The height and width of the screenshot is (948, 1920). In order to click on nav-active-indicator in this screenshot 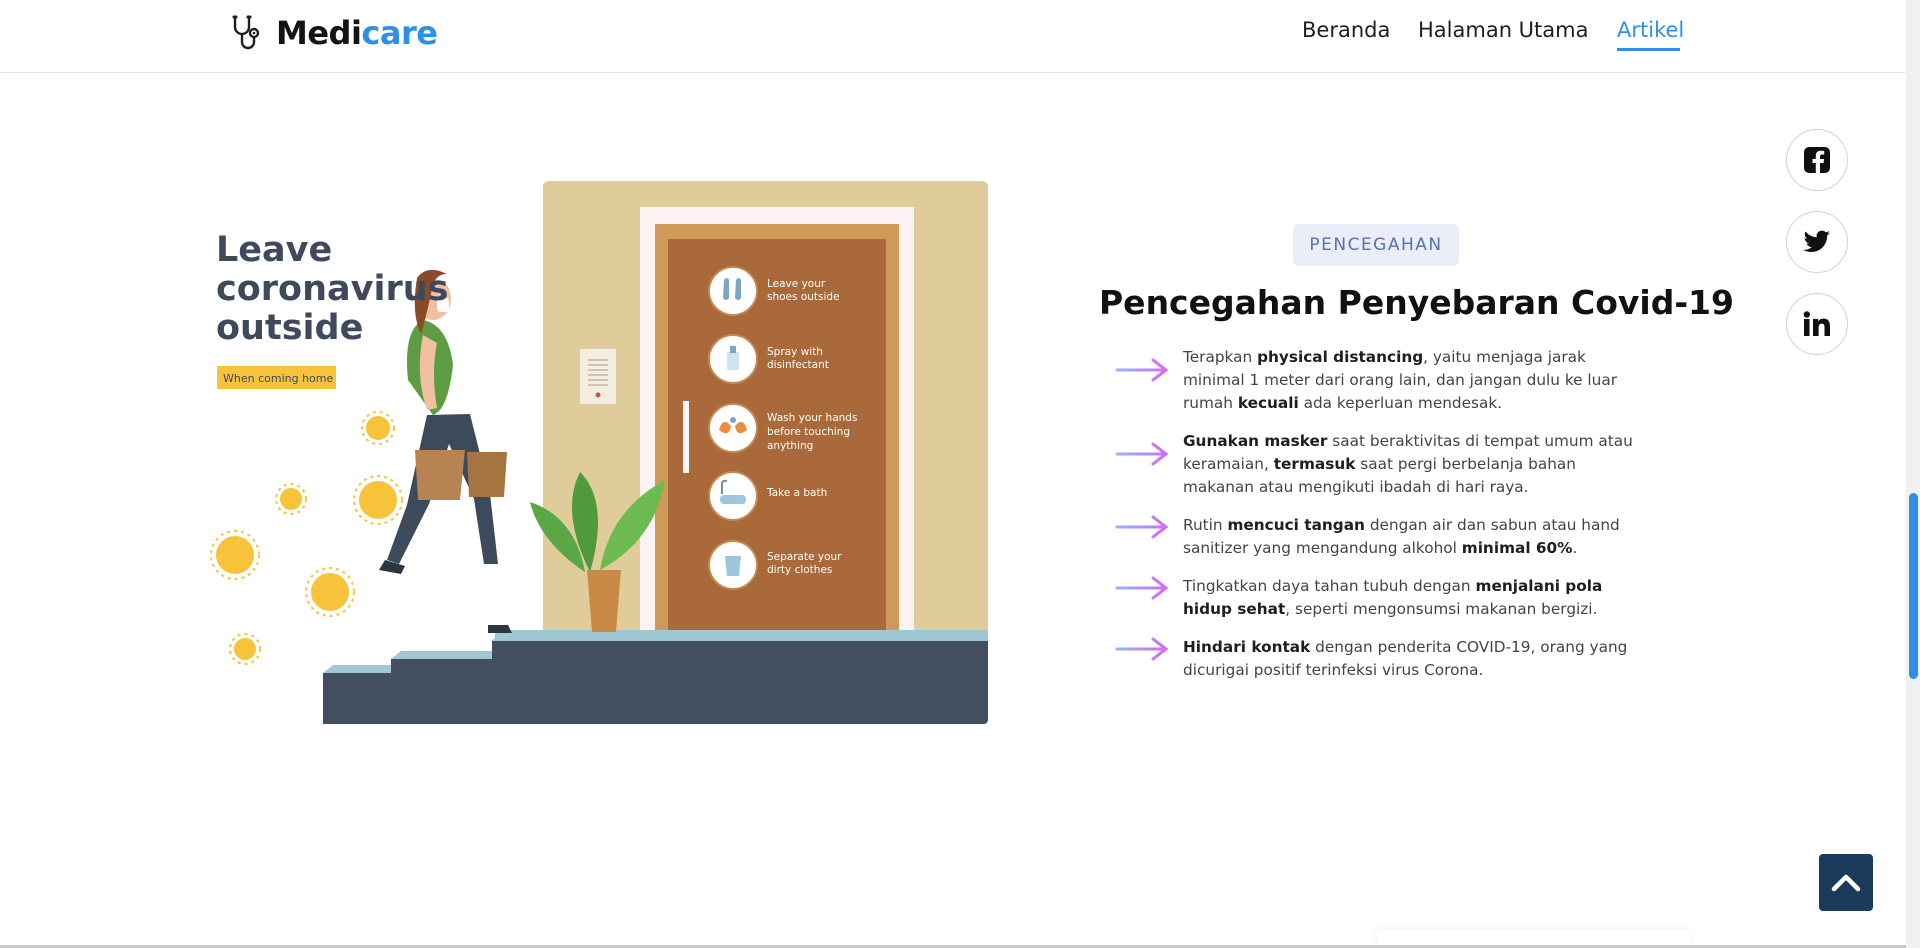, I will do `click(1648, 49)`.